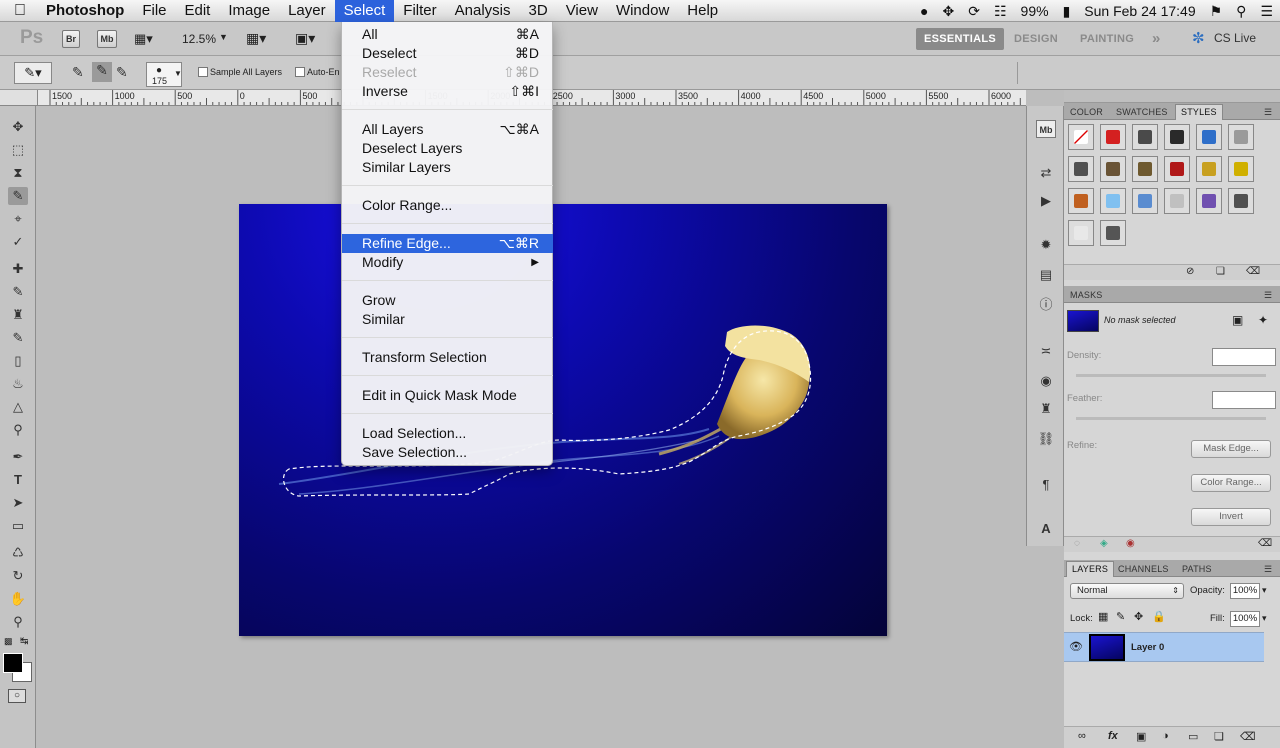 The width and height of the screenshot is (1280, 748). I want to click on workspace-design: DESIGN, so click(1036, 39).